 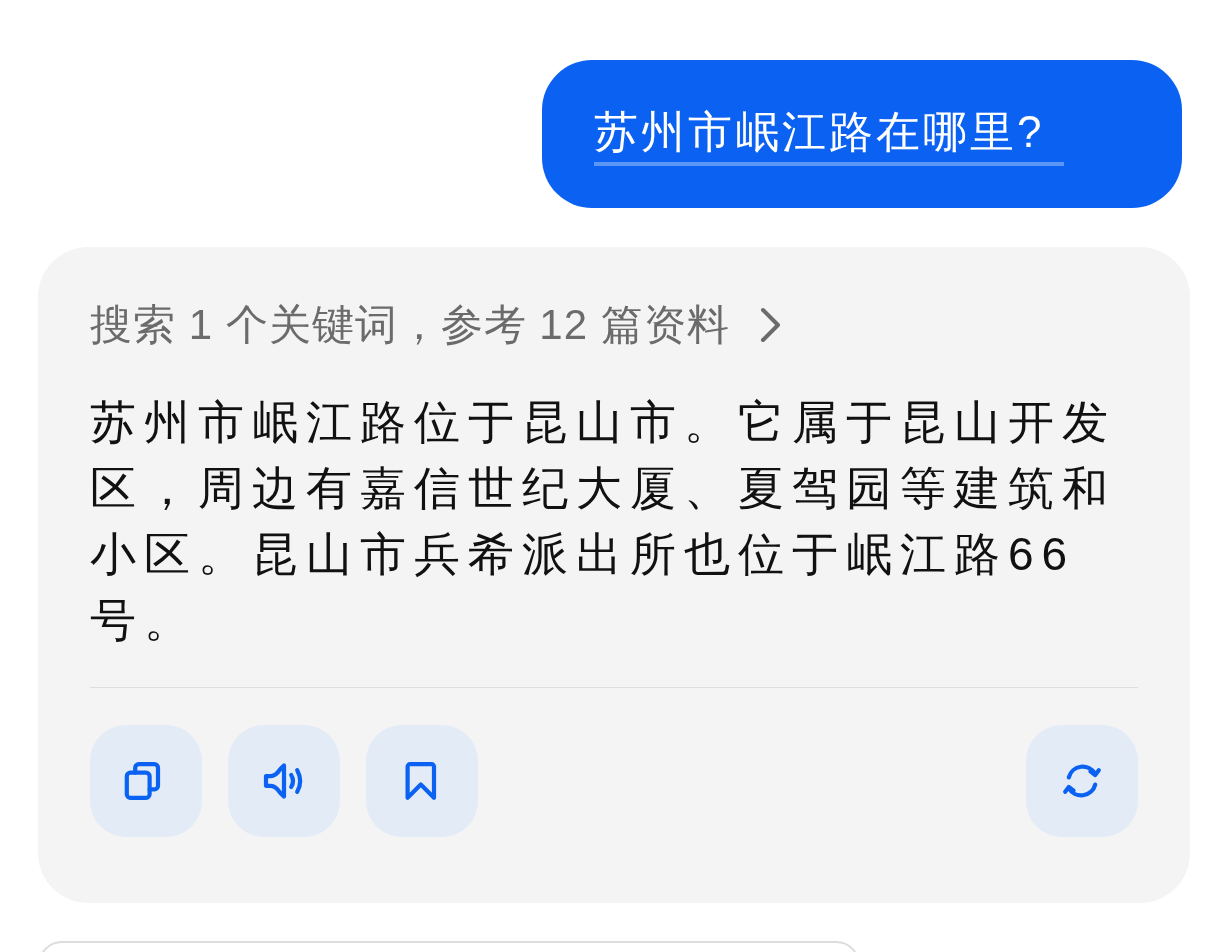 What do you see at coordinates (410, 325) in the screenshot?
I see `sources-link: 搜索 1 个关键词，参考 12 篇资料` at bounding box center [410, 325].